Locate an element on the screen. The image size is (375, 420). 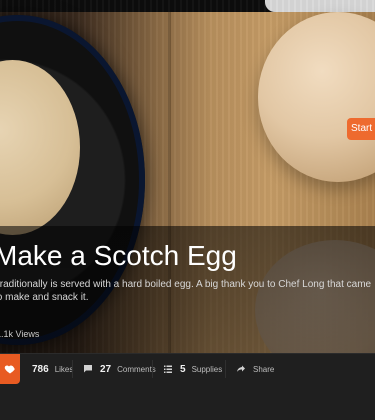
heart-icon is located at coordinates (10, 369).